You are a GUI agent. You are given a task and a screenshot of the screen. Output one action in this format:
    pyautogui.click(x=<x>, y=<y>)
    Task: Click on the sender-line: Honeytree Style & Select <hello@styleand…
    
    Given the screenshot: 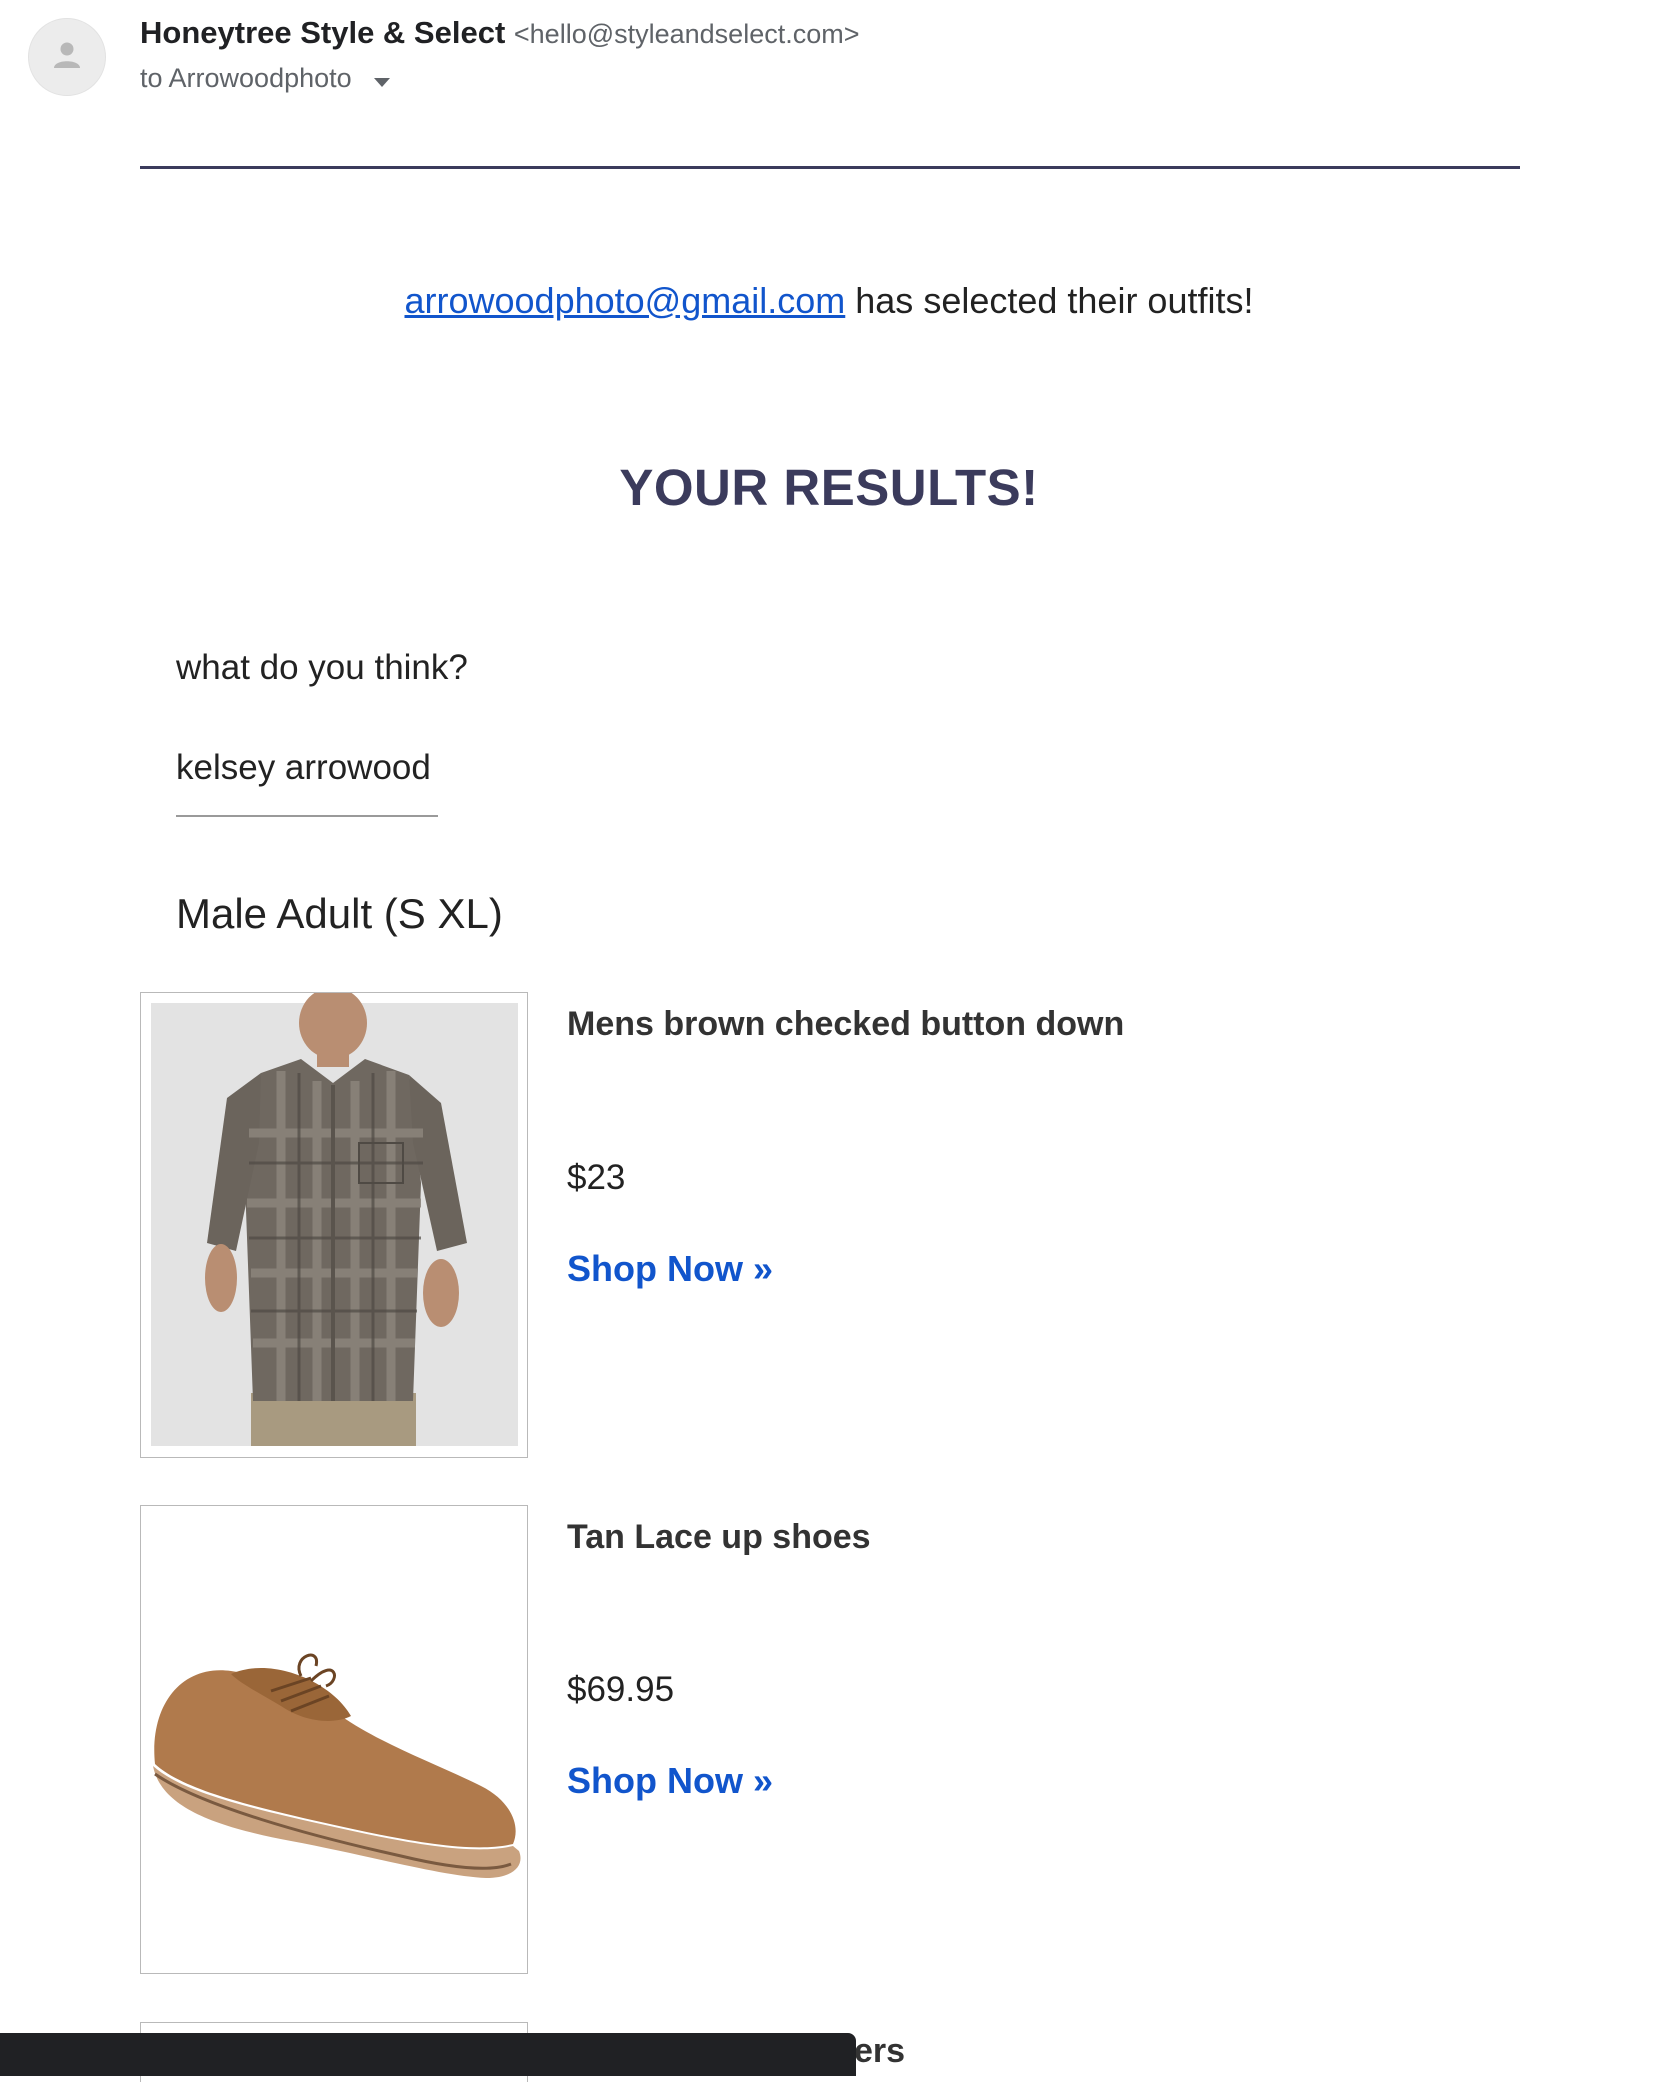 What is the action you would take?
    pyautogui.click(x=500, y=33)
    